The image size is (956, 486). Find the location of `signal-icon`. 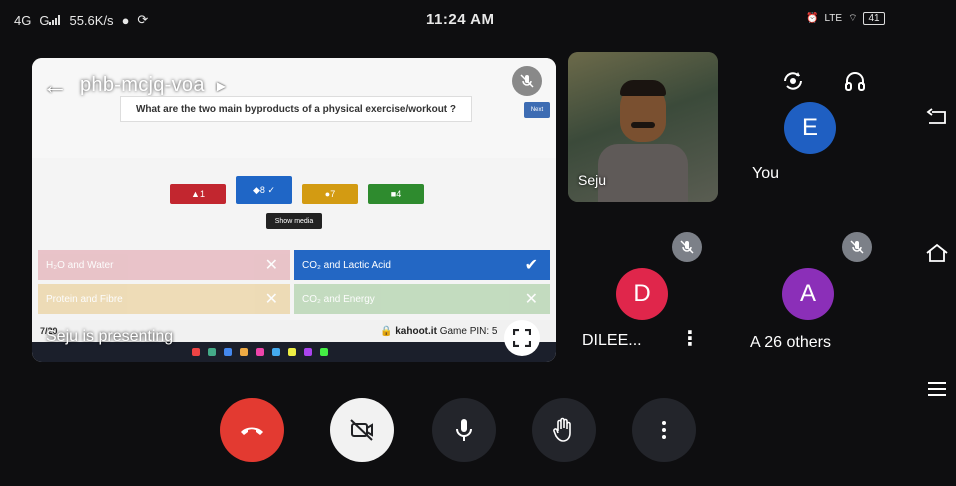

signal-icon is located at coordinates (55, 19).